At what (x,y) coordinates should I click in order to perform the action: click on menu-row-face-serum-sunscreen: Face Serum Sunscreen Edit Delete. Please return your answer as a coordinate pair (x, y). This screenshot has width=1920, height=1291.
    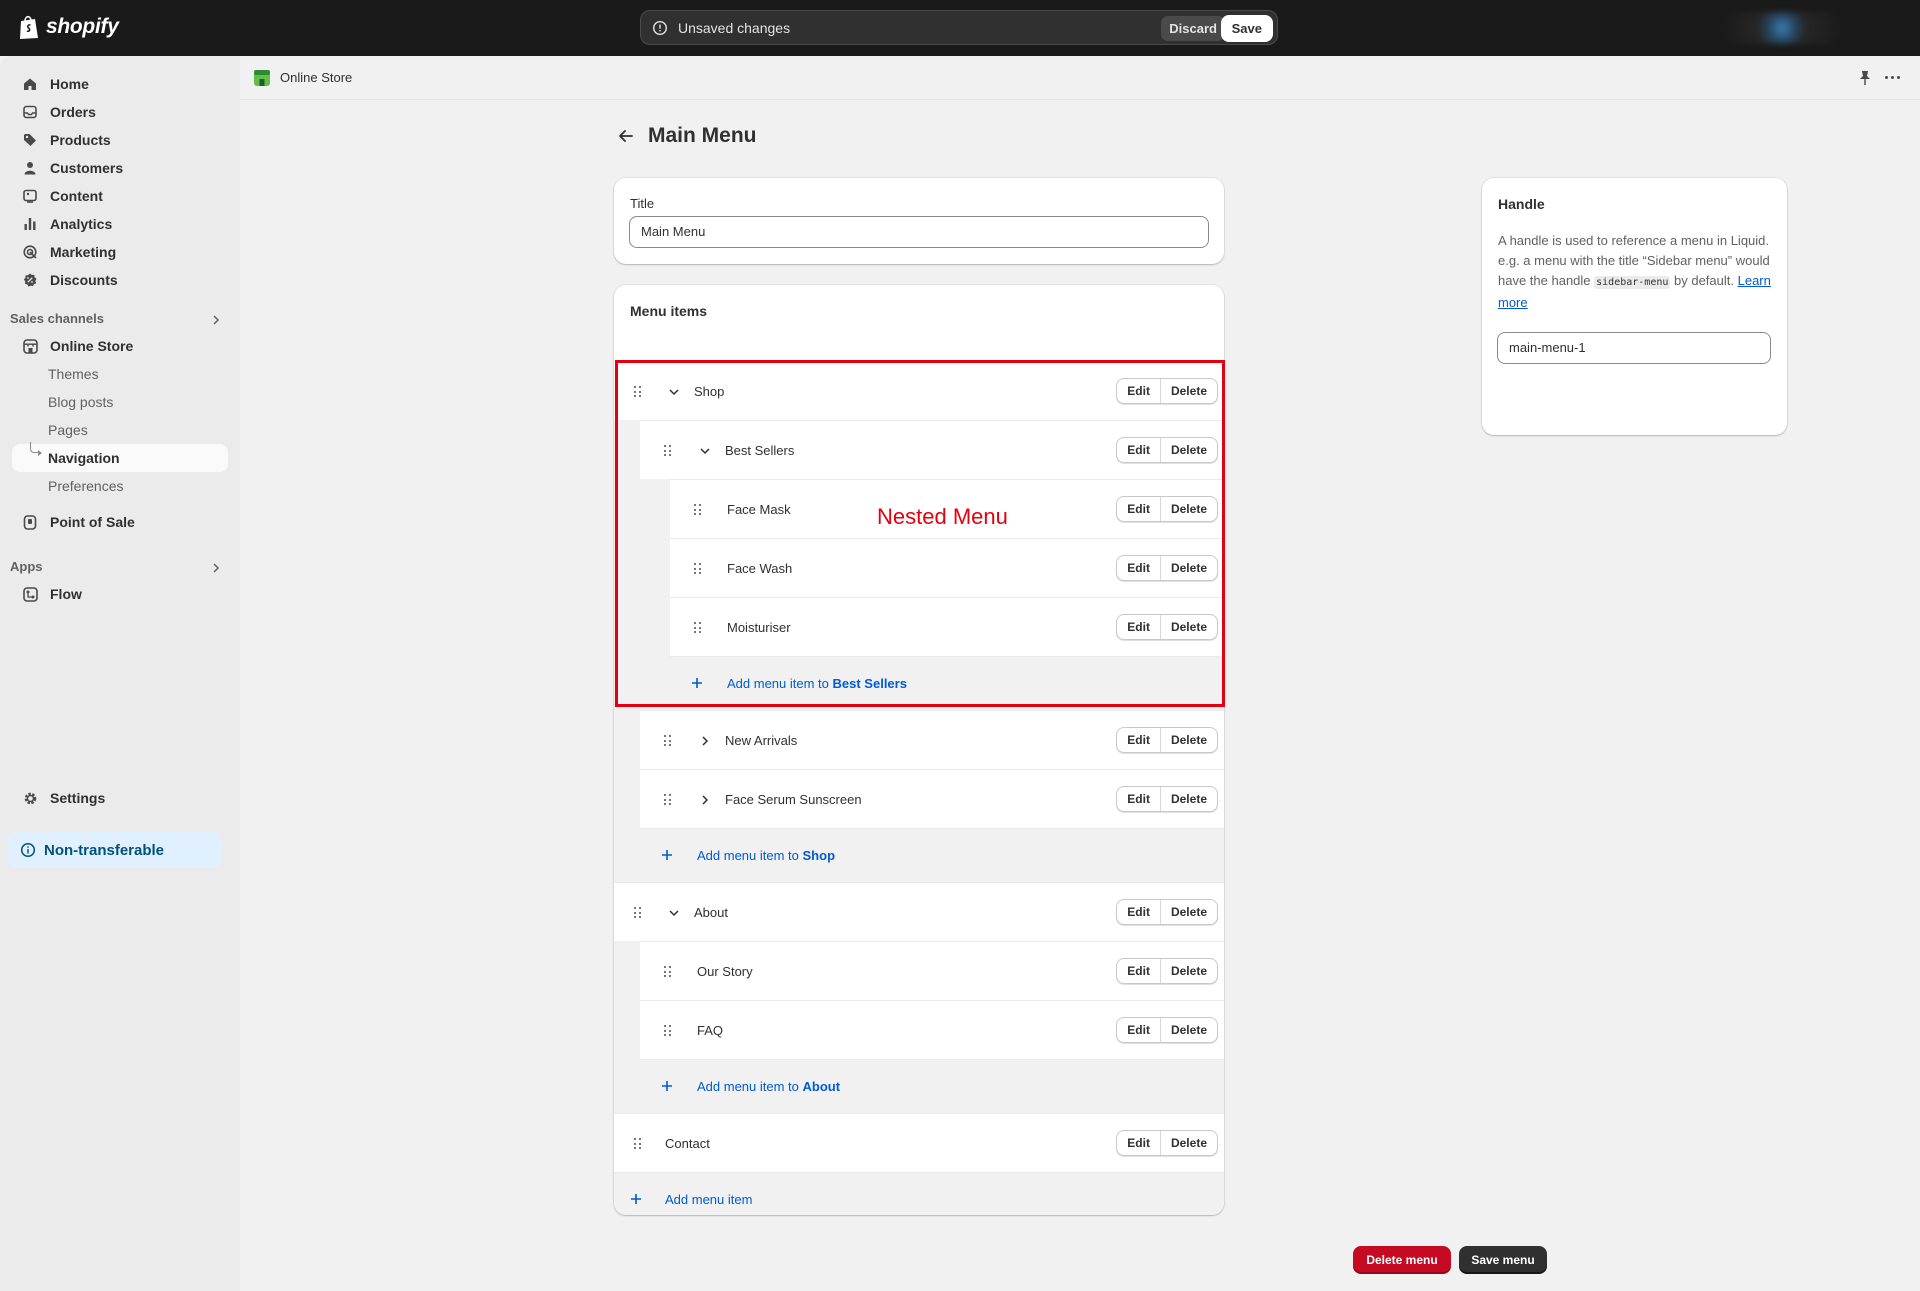
    Looking at the image, I should click on (932, 798).